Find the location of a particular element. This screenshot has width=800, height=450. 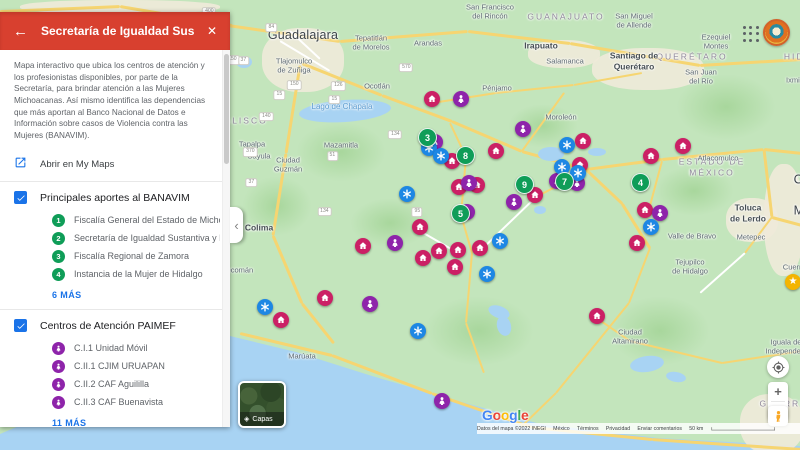

legend-item: C.II.1 CJIM URUAPAN is located at coordinates (115, 366).